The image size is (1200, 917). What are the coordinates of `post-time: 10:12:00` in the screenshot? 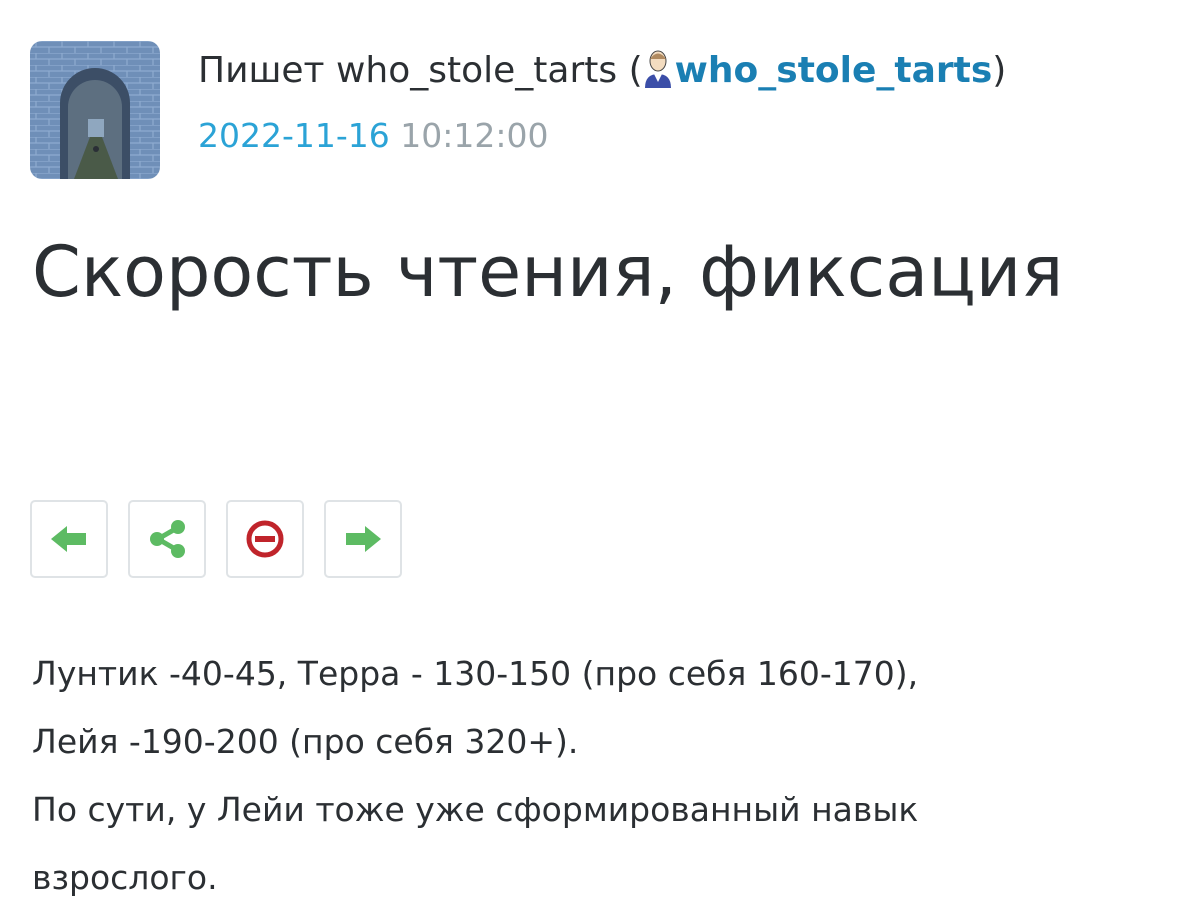 It's located at (474, 135).